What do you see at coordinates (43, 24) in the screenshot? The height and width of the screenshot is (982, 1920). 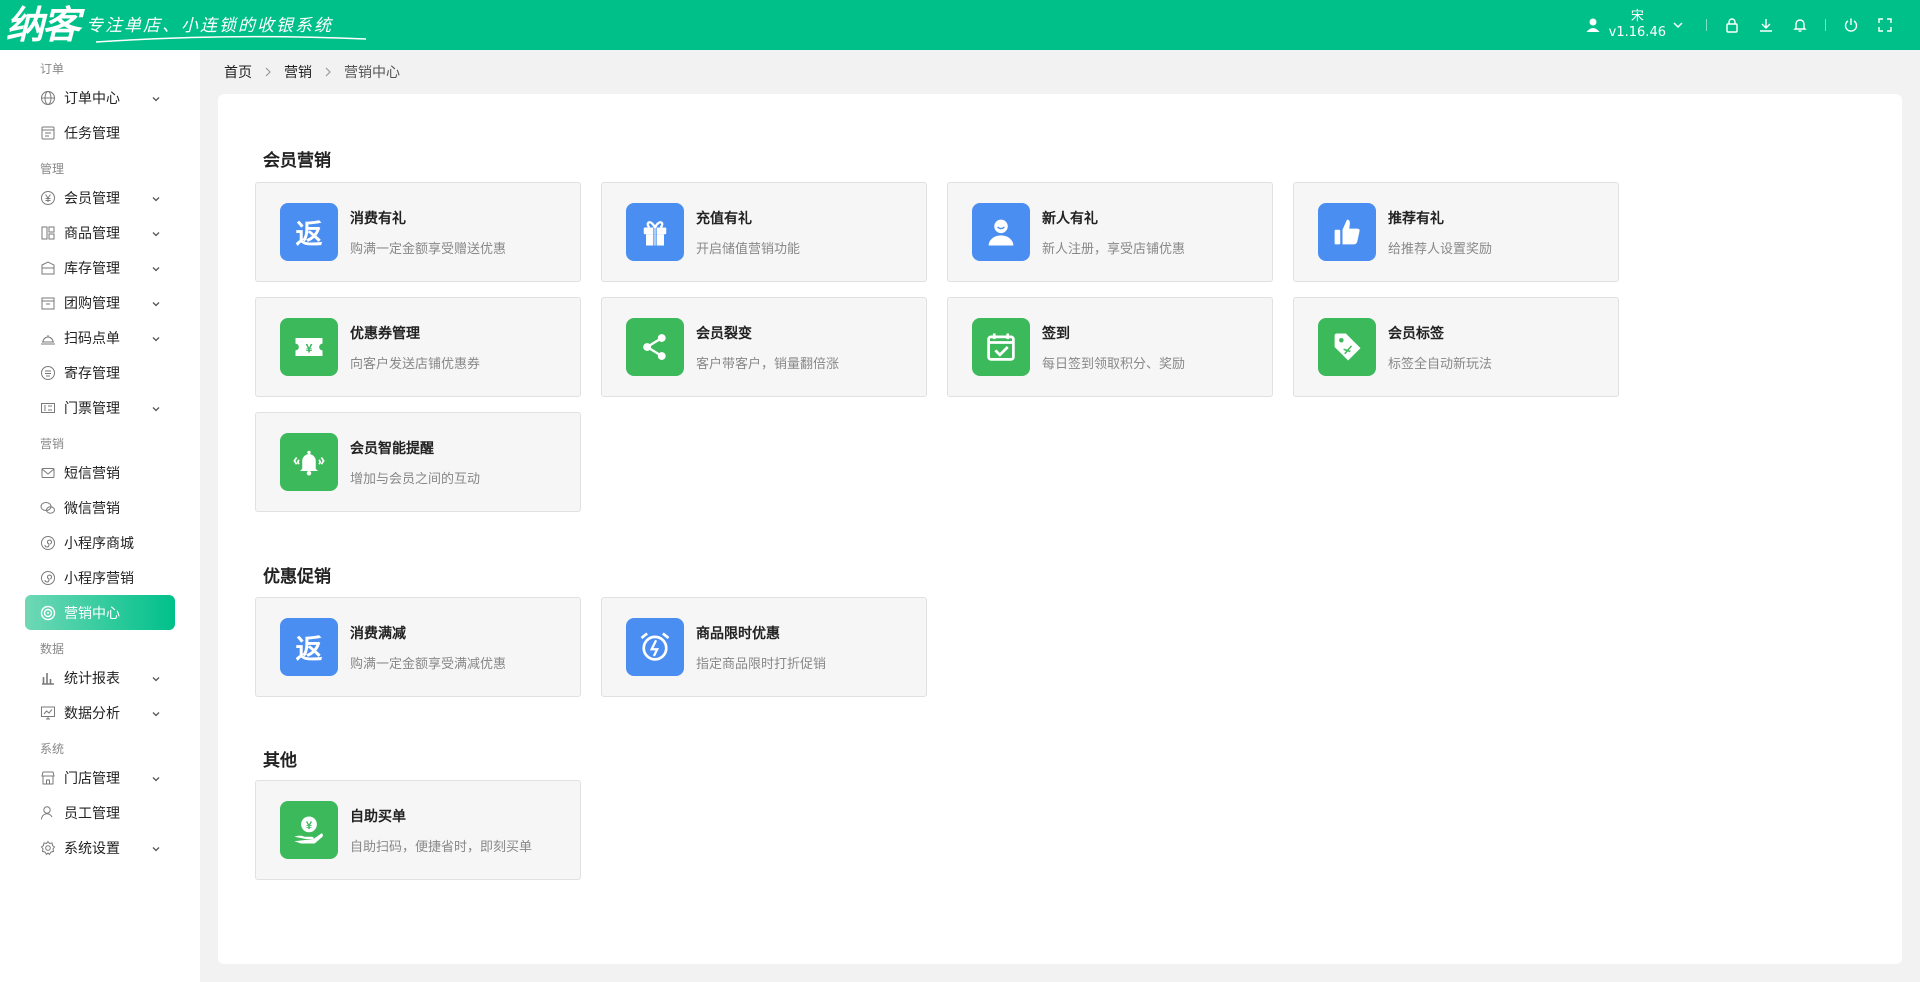 I see `logo-text: 纳客` at bounding box center [43, 24].